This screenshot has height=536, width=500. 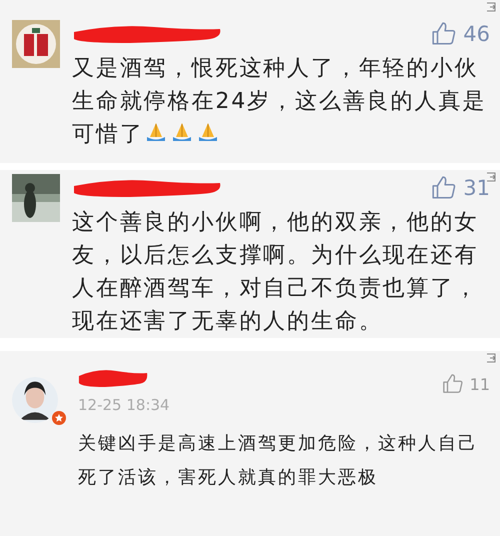 What do you see at coordinates (466, 384) in the screenshot?
I see `like-button: 11` at bounding box center [466, 384].